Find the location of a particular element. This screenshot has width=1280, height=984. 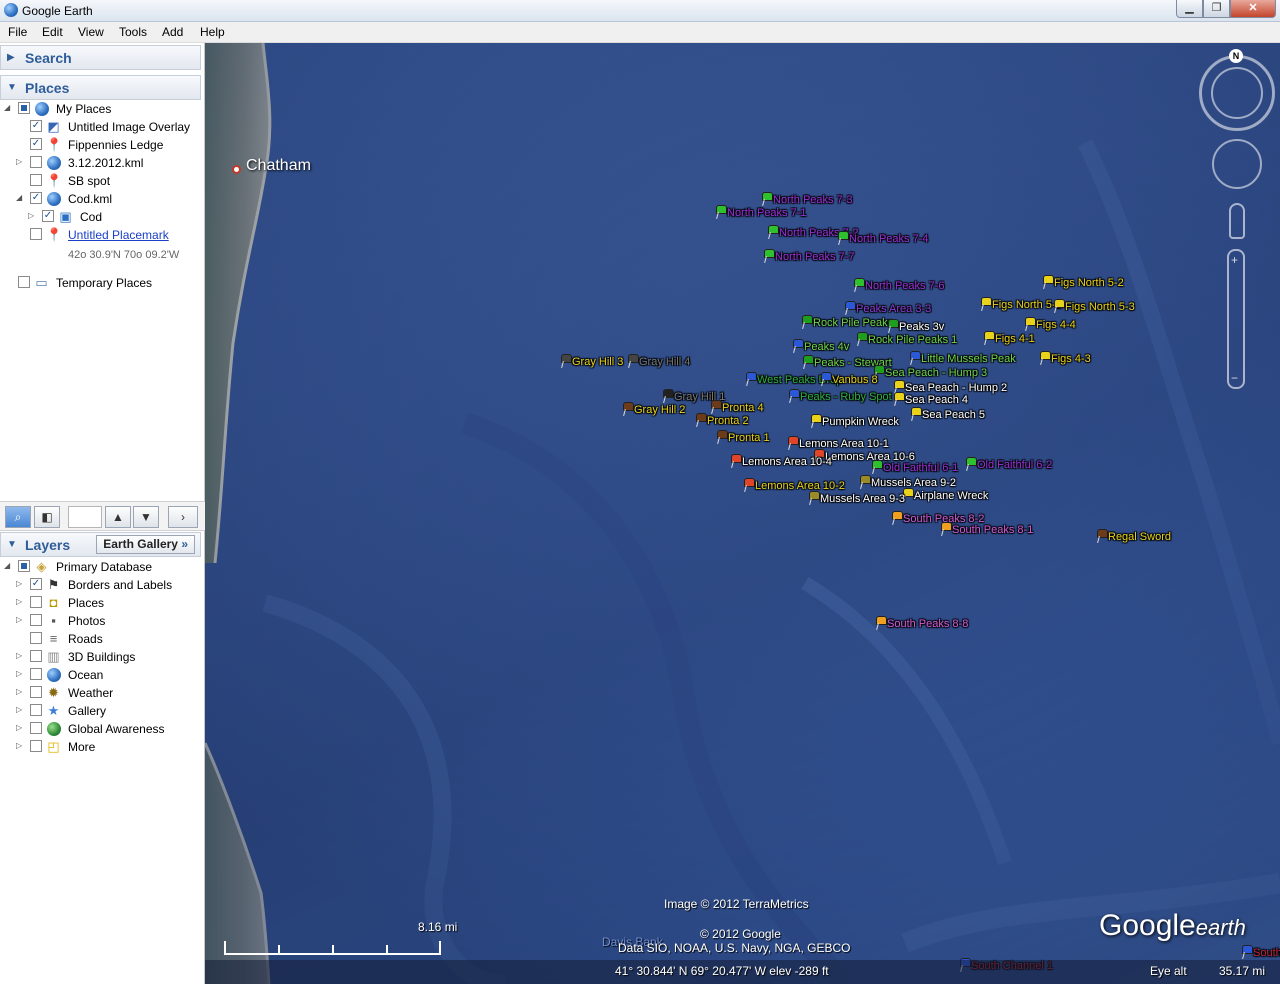

placemark-label: Pronta 4 is located at coordinates (743, 408).